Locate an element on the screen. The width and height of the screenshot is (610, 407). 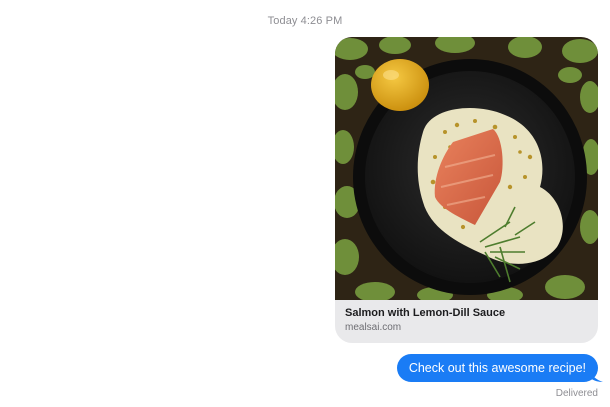
message-timestamp: Today 4:26 PM is located at coordinates (305, 21).